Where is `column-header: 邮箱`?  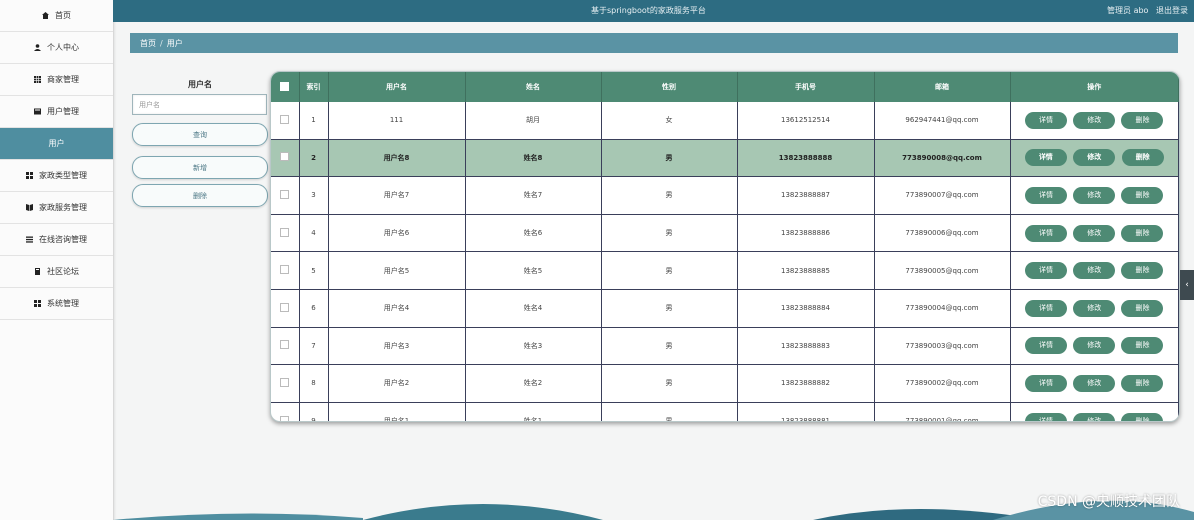
column-header: 邮箱 is located at coordinates (942, 87).